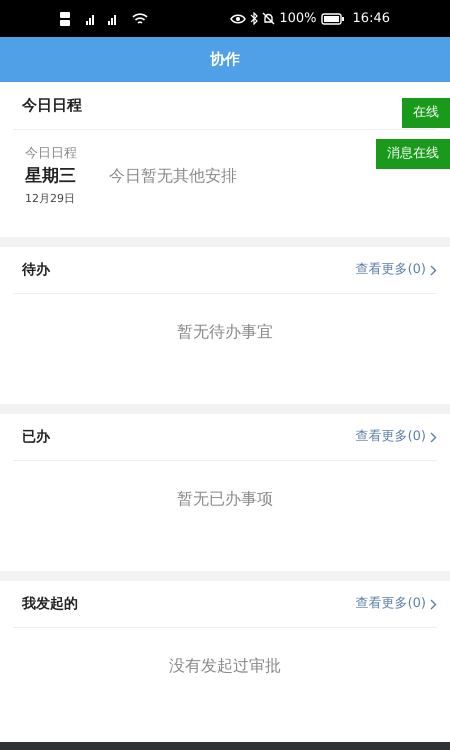 The width and height of the screenshot is (450, 750). What do you see at coordinates (51, 176) in the screenshot?
I see `weekday: 星期三` at bounding box center [51, 176].